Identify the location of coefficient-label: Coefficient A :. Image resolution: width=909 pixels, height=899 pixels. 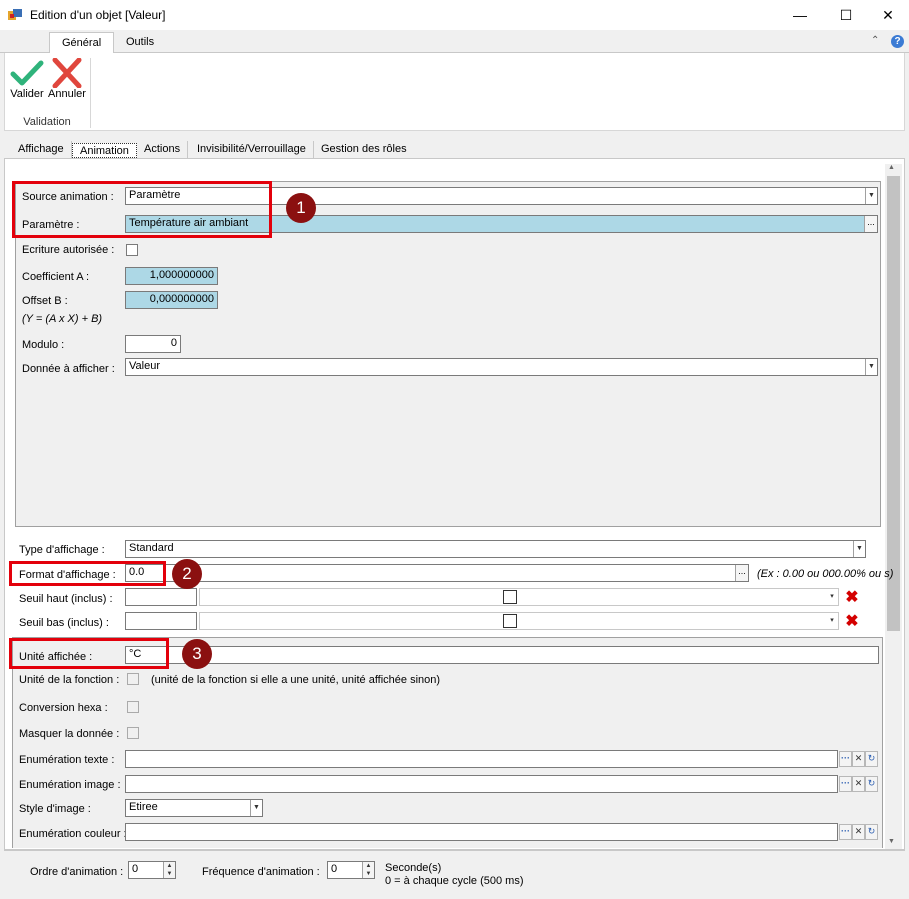
(56, 277).